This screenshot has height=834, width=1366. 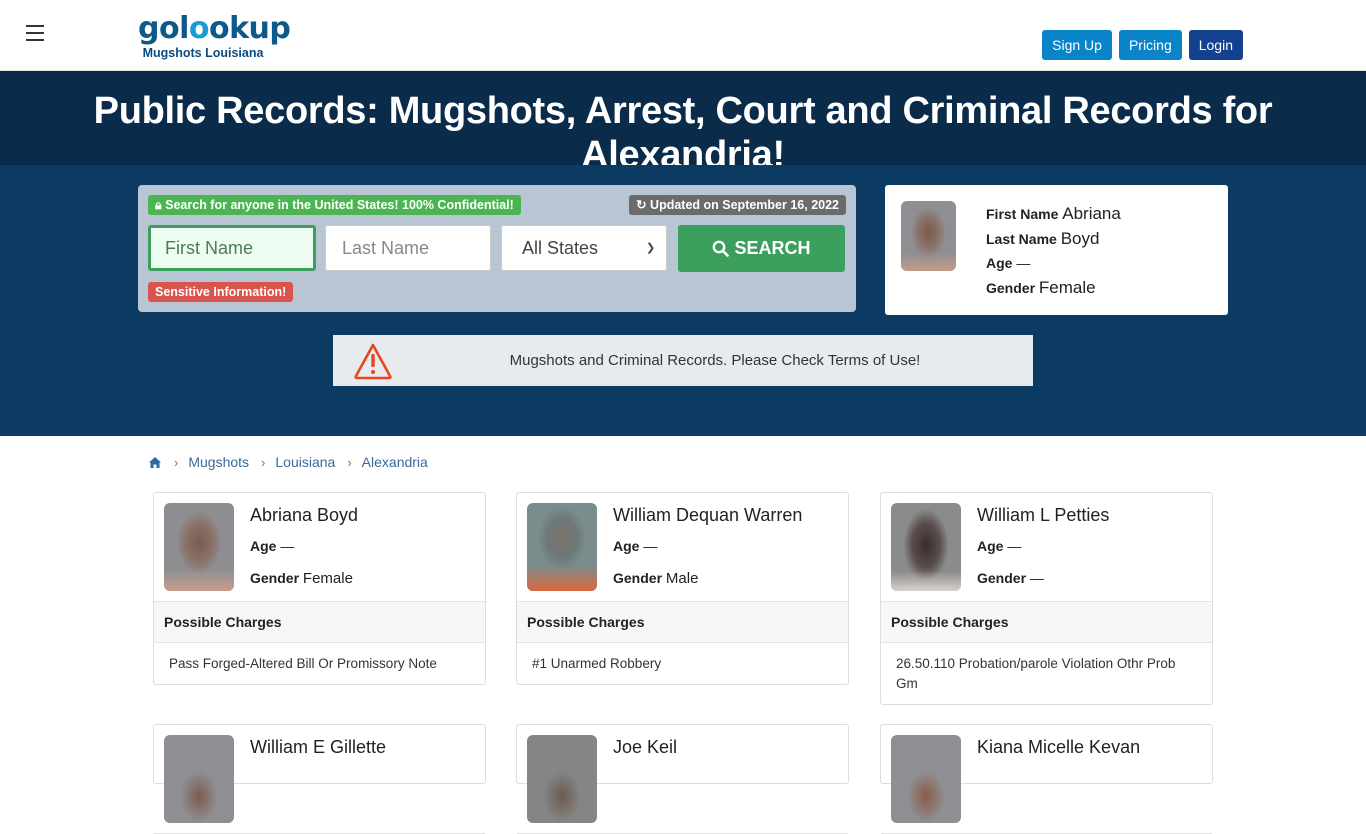 I want to click on hamburger-menu-icon, so click(x=35, y=33).